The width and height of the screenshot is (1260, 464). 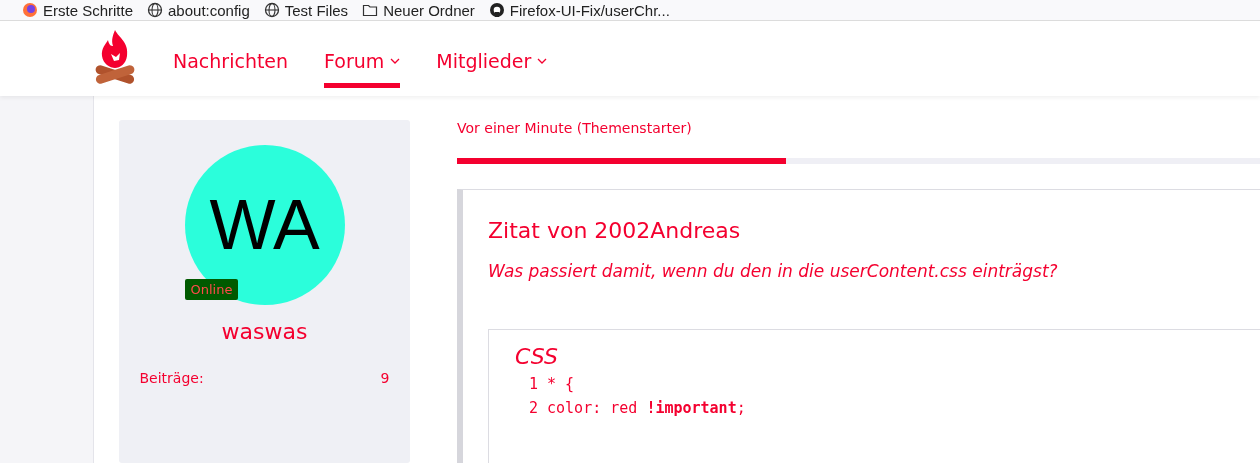 I want to click on post-time: Vor einer Minute (Themenstarter), so click(x=575, y=129).